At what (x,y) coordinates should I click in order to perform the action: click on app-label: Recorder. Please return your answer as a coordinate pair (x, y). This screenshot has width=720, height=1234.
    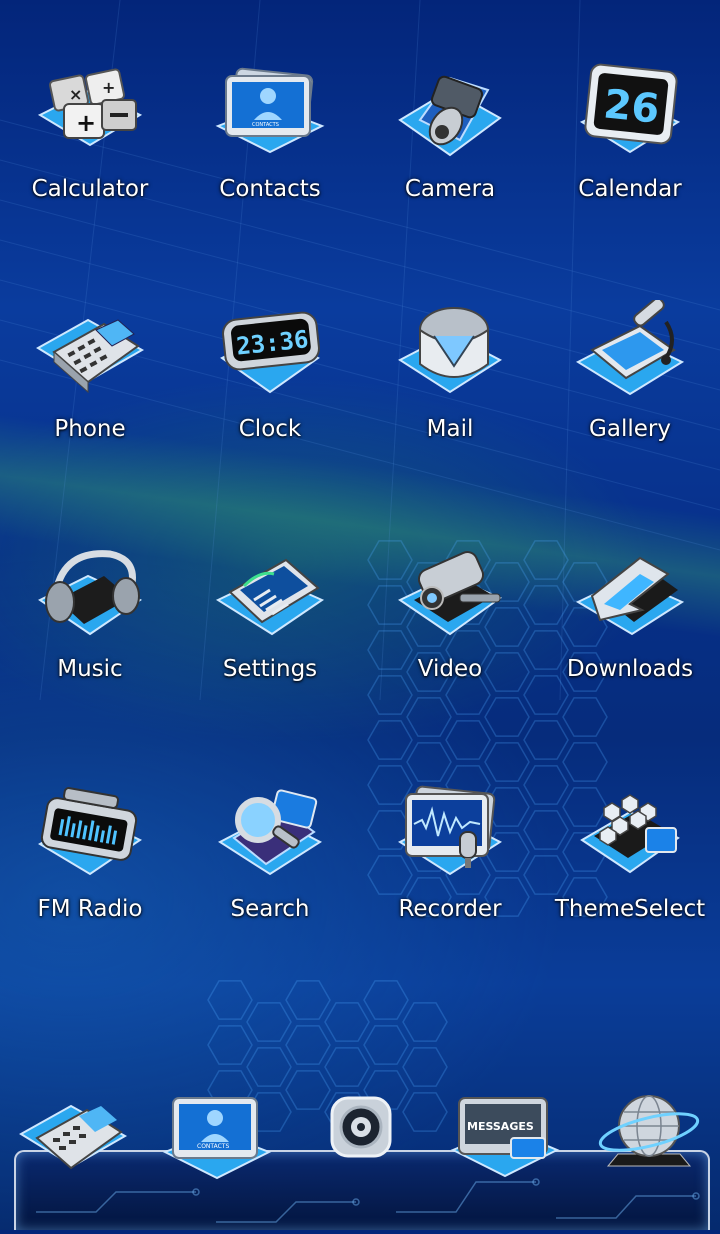
    Looking at the image, I should click on (450, 909).